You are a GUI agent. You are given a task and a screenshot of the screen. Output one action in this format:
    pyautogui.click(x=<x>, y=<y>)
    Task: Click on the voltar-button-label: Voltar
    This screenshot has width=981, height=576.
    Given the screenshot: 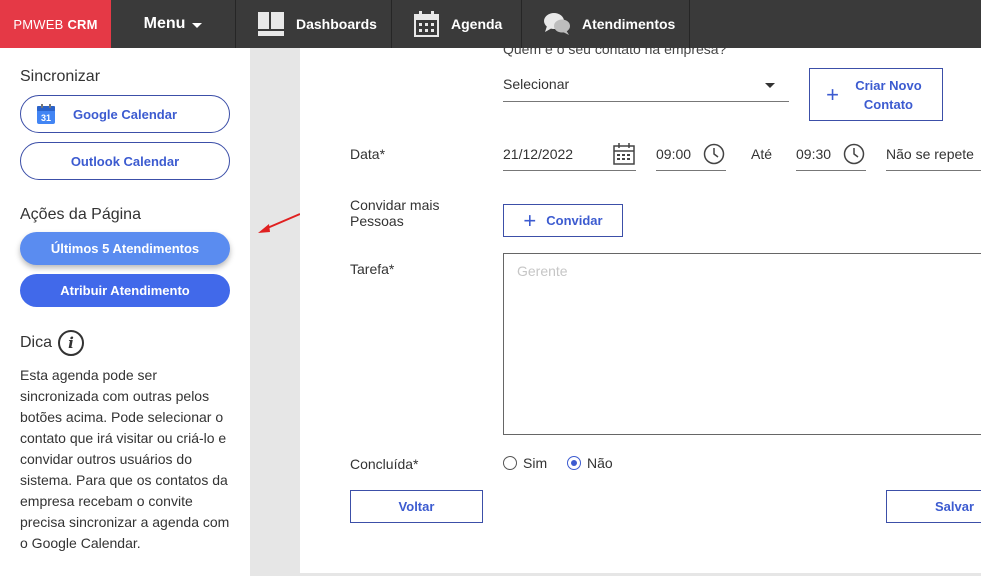 What is the action you would take?
    pyautogui.click(x=416, y=506)
    